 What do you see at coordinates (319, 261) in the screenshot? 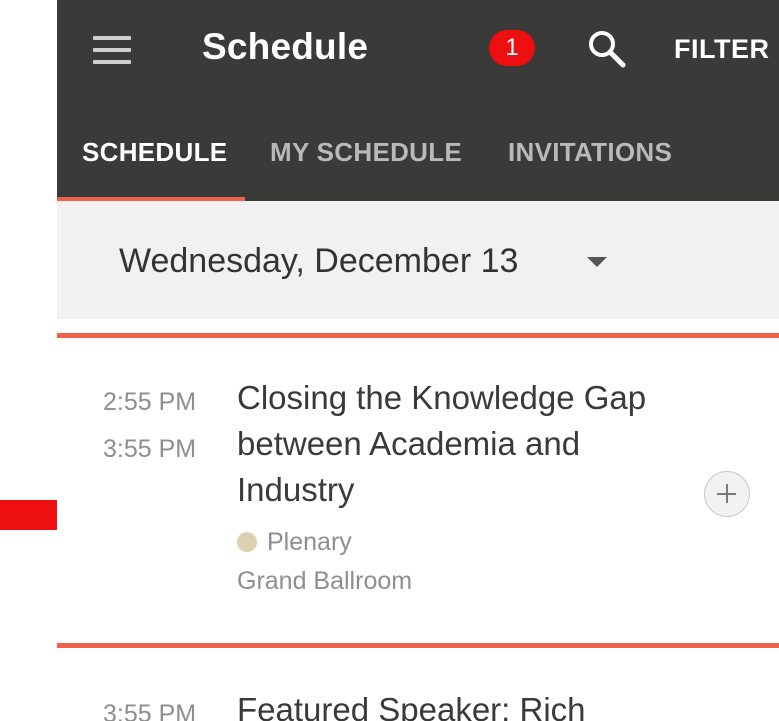
I see `selected-date: Wednesday, December 13` at bounding box center [319, 261].